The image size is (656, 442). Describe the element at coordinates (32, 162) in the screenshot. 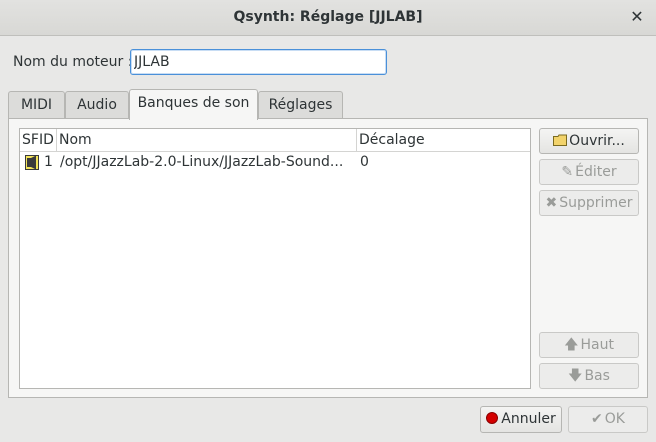

I see `soundfont-icon` at that location.